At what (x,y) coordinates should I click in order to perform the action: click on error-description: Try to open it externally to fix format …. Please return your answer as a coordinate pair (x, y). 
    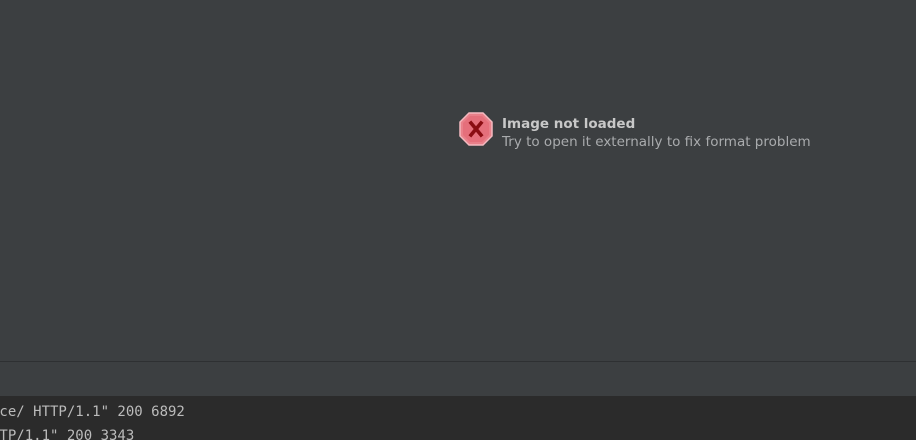
    Looking at the image, I should click on (656, 142).